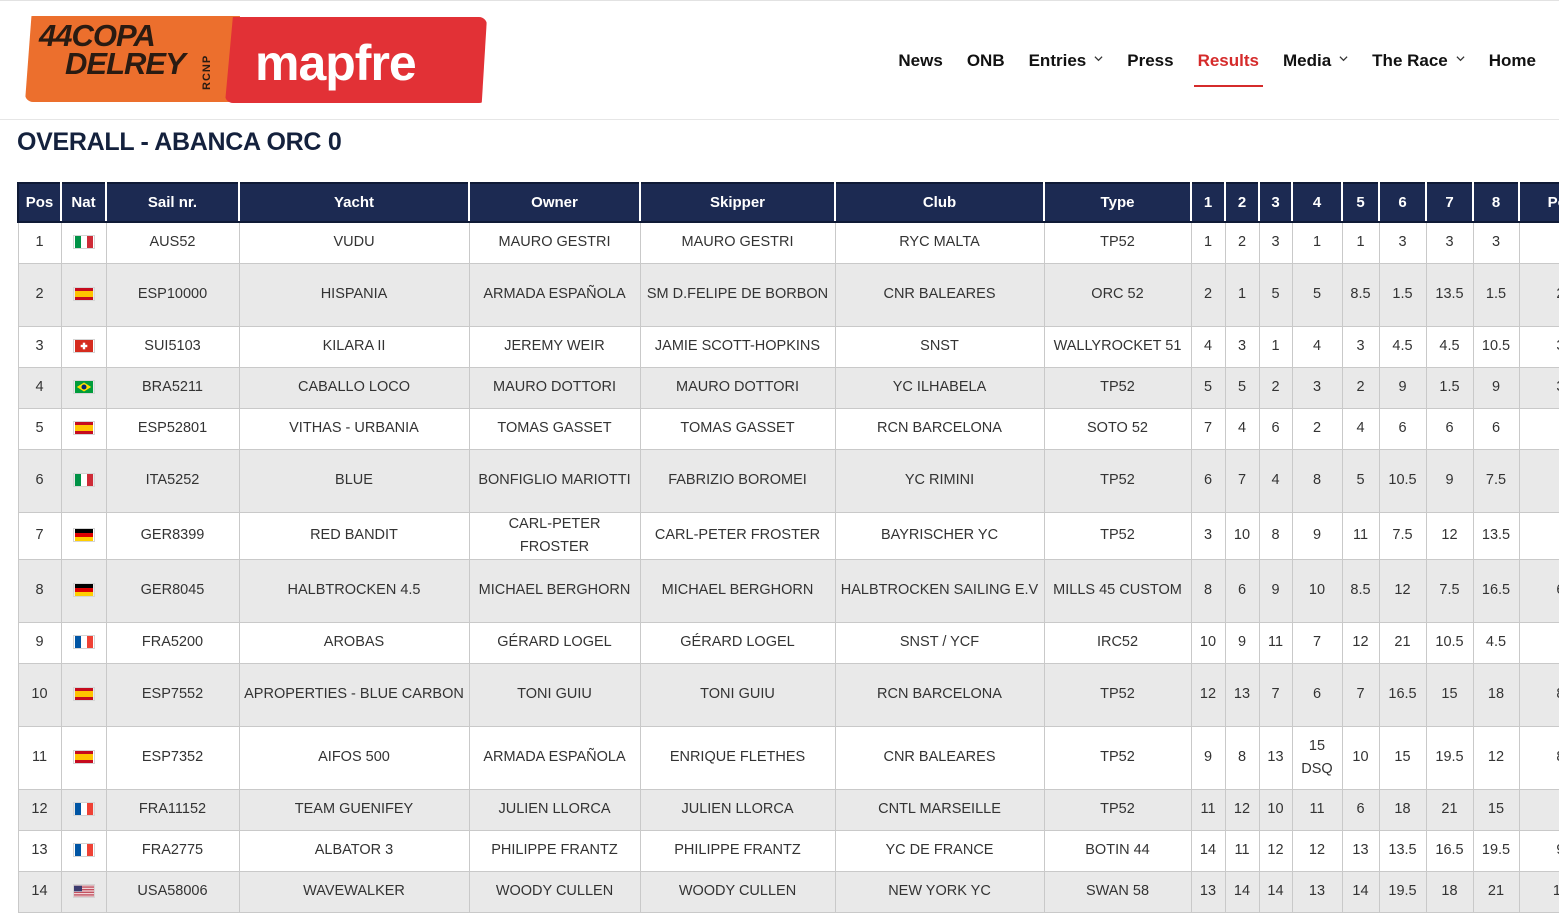 The image size is (1559, 913). I want to click on cell-race-5: 10, so click(1360, 757).